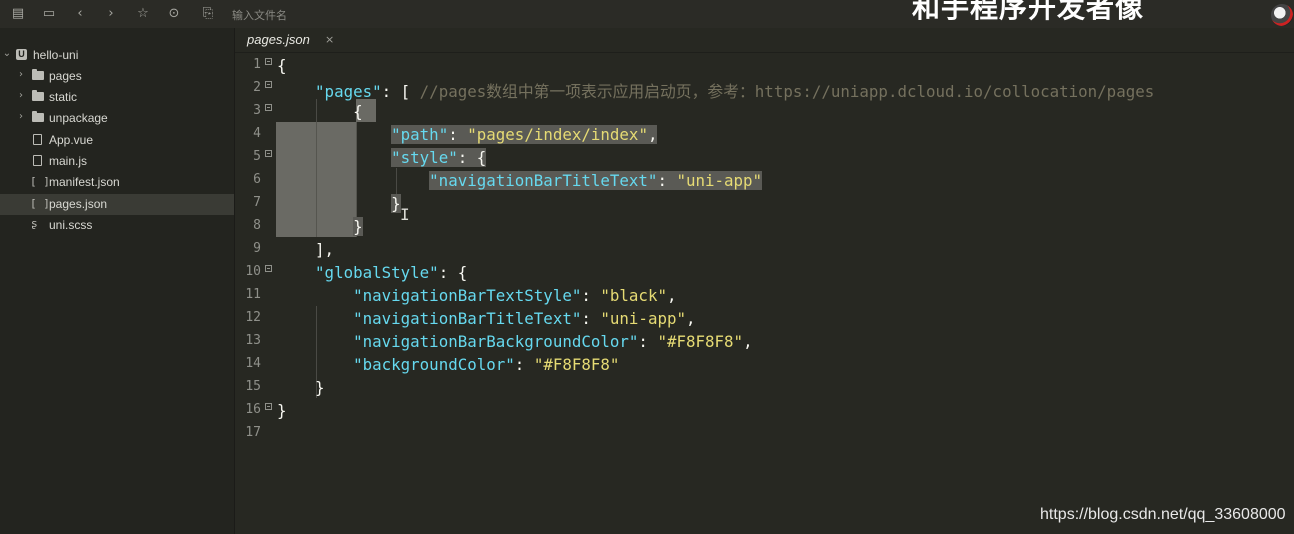  Describe the element at coordinates (329, 39) in the screenshot. I see `close-icon: ×` at that location.